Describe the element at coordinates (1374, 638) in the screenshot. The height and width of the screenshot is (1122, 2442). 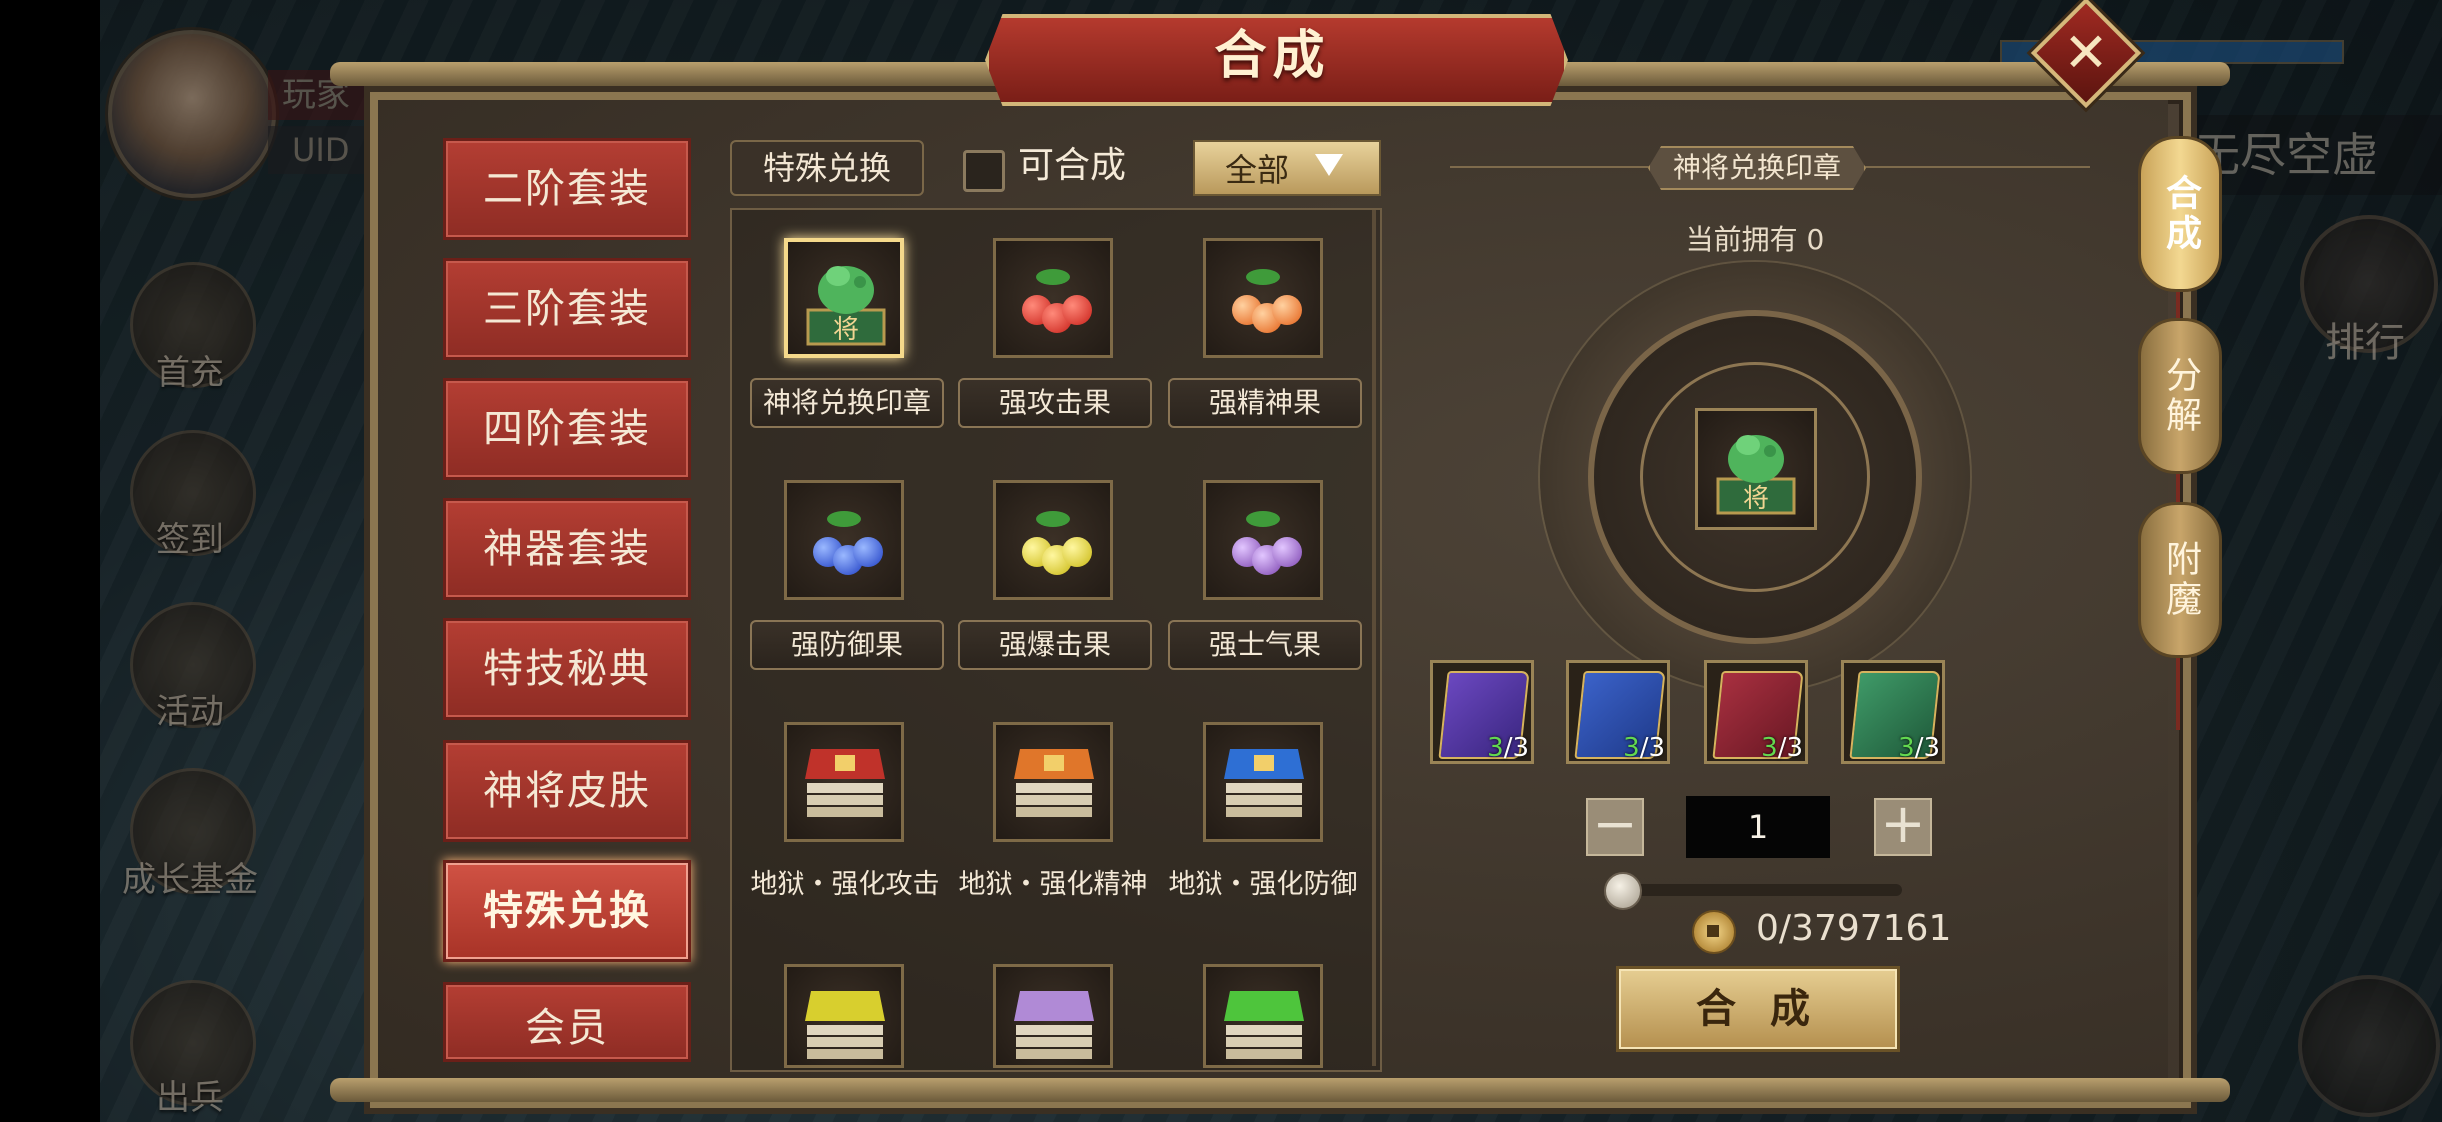
I see `item-grid-scrollbar` at that location.